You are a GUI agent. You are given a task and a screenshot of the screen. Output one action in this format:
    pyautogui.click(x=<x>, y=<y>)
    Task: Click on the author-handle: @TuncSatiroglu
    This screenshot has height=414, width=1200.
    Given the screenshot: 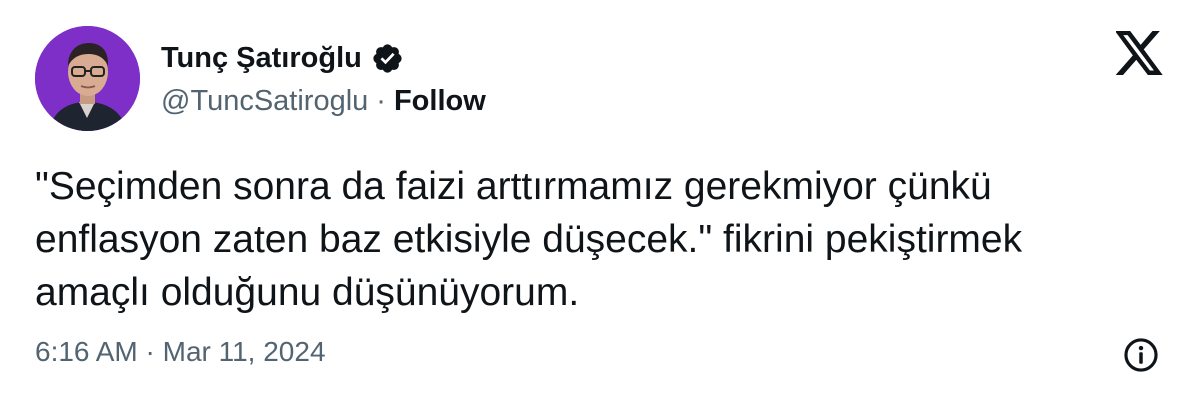 What is the action you would take?
    pyautogui.click(x=264, y=101)
    